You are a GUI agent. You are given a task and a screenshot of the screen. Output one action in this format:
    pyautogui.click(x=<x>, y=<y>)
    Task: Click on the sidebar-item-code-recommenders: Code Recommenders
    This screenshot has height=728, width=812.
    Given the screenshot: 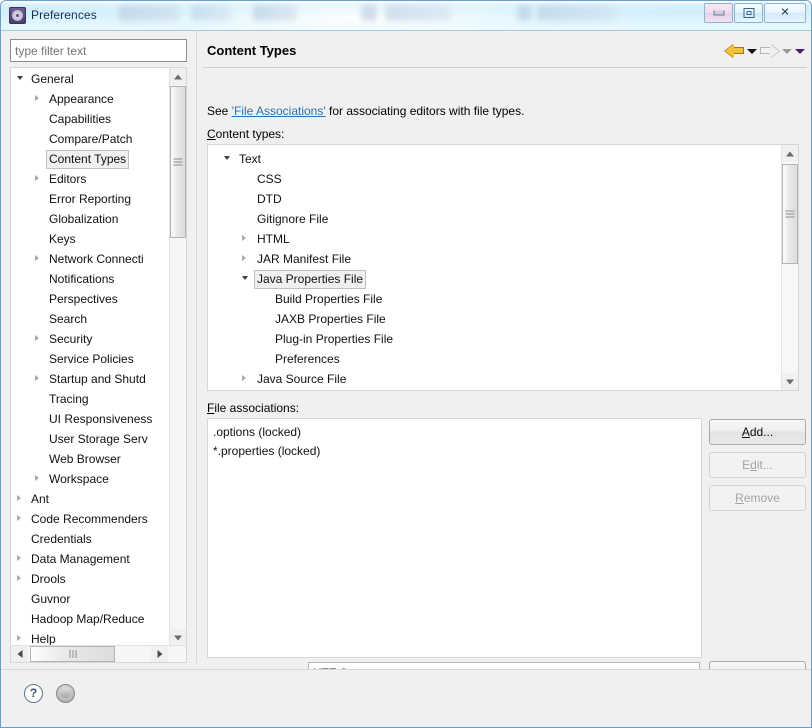 What is the action you would take?
    pyautogui.click(x=90, y=518)
    